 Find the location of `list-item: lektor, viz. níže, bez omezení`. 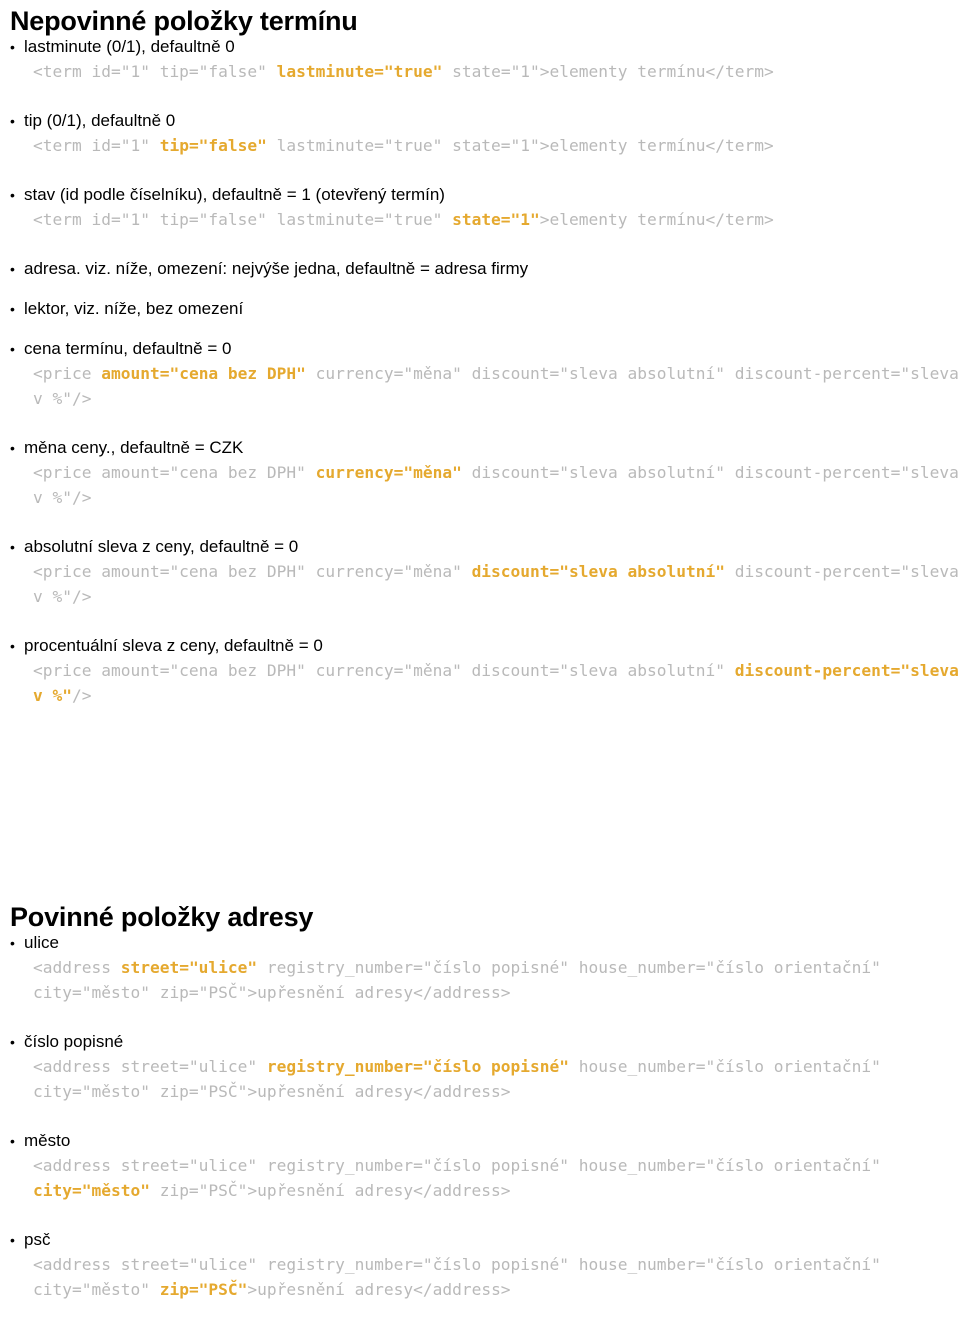

list-item: lektor, viz. níže, bez omezení is located at coordinates (480, 318).